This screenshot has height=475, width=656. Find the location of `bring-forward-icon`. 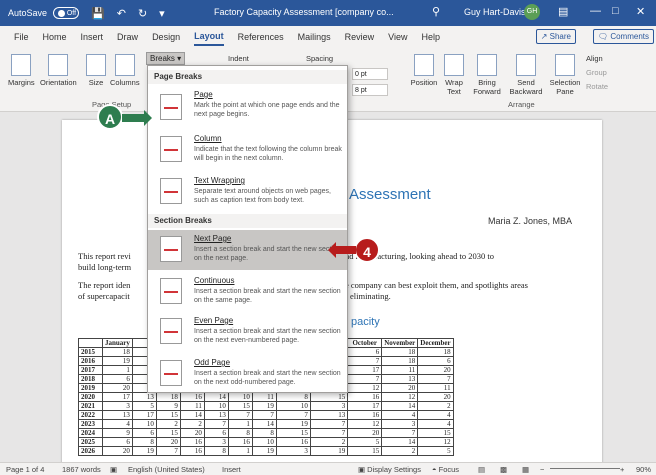

bring-forward-icon is located at coordinates (487, 65).